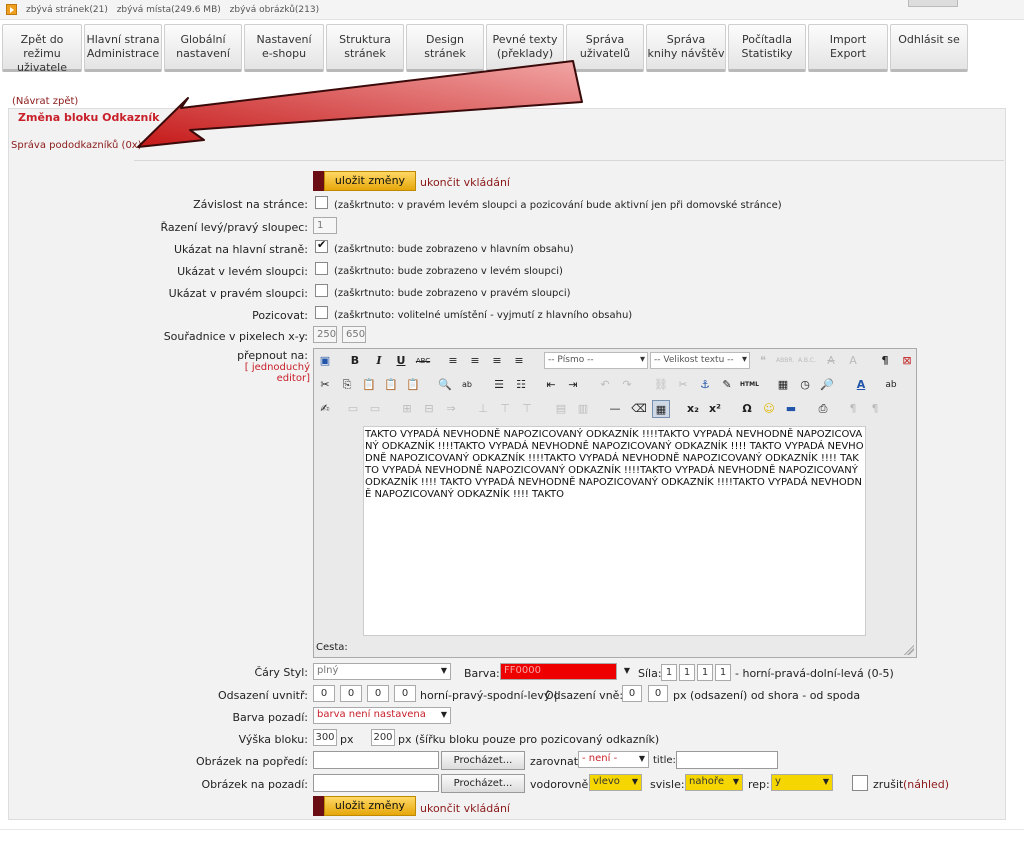  I want to click on table-cell-props-icon: ⊟, so click(429, 409).